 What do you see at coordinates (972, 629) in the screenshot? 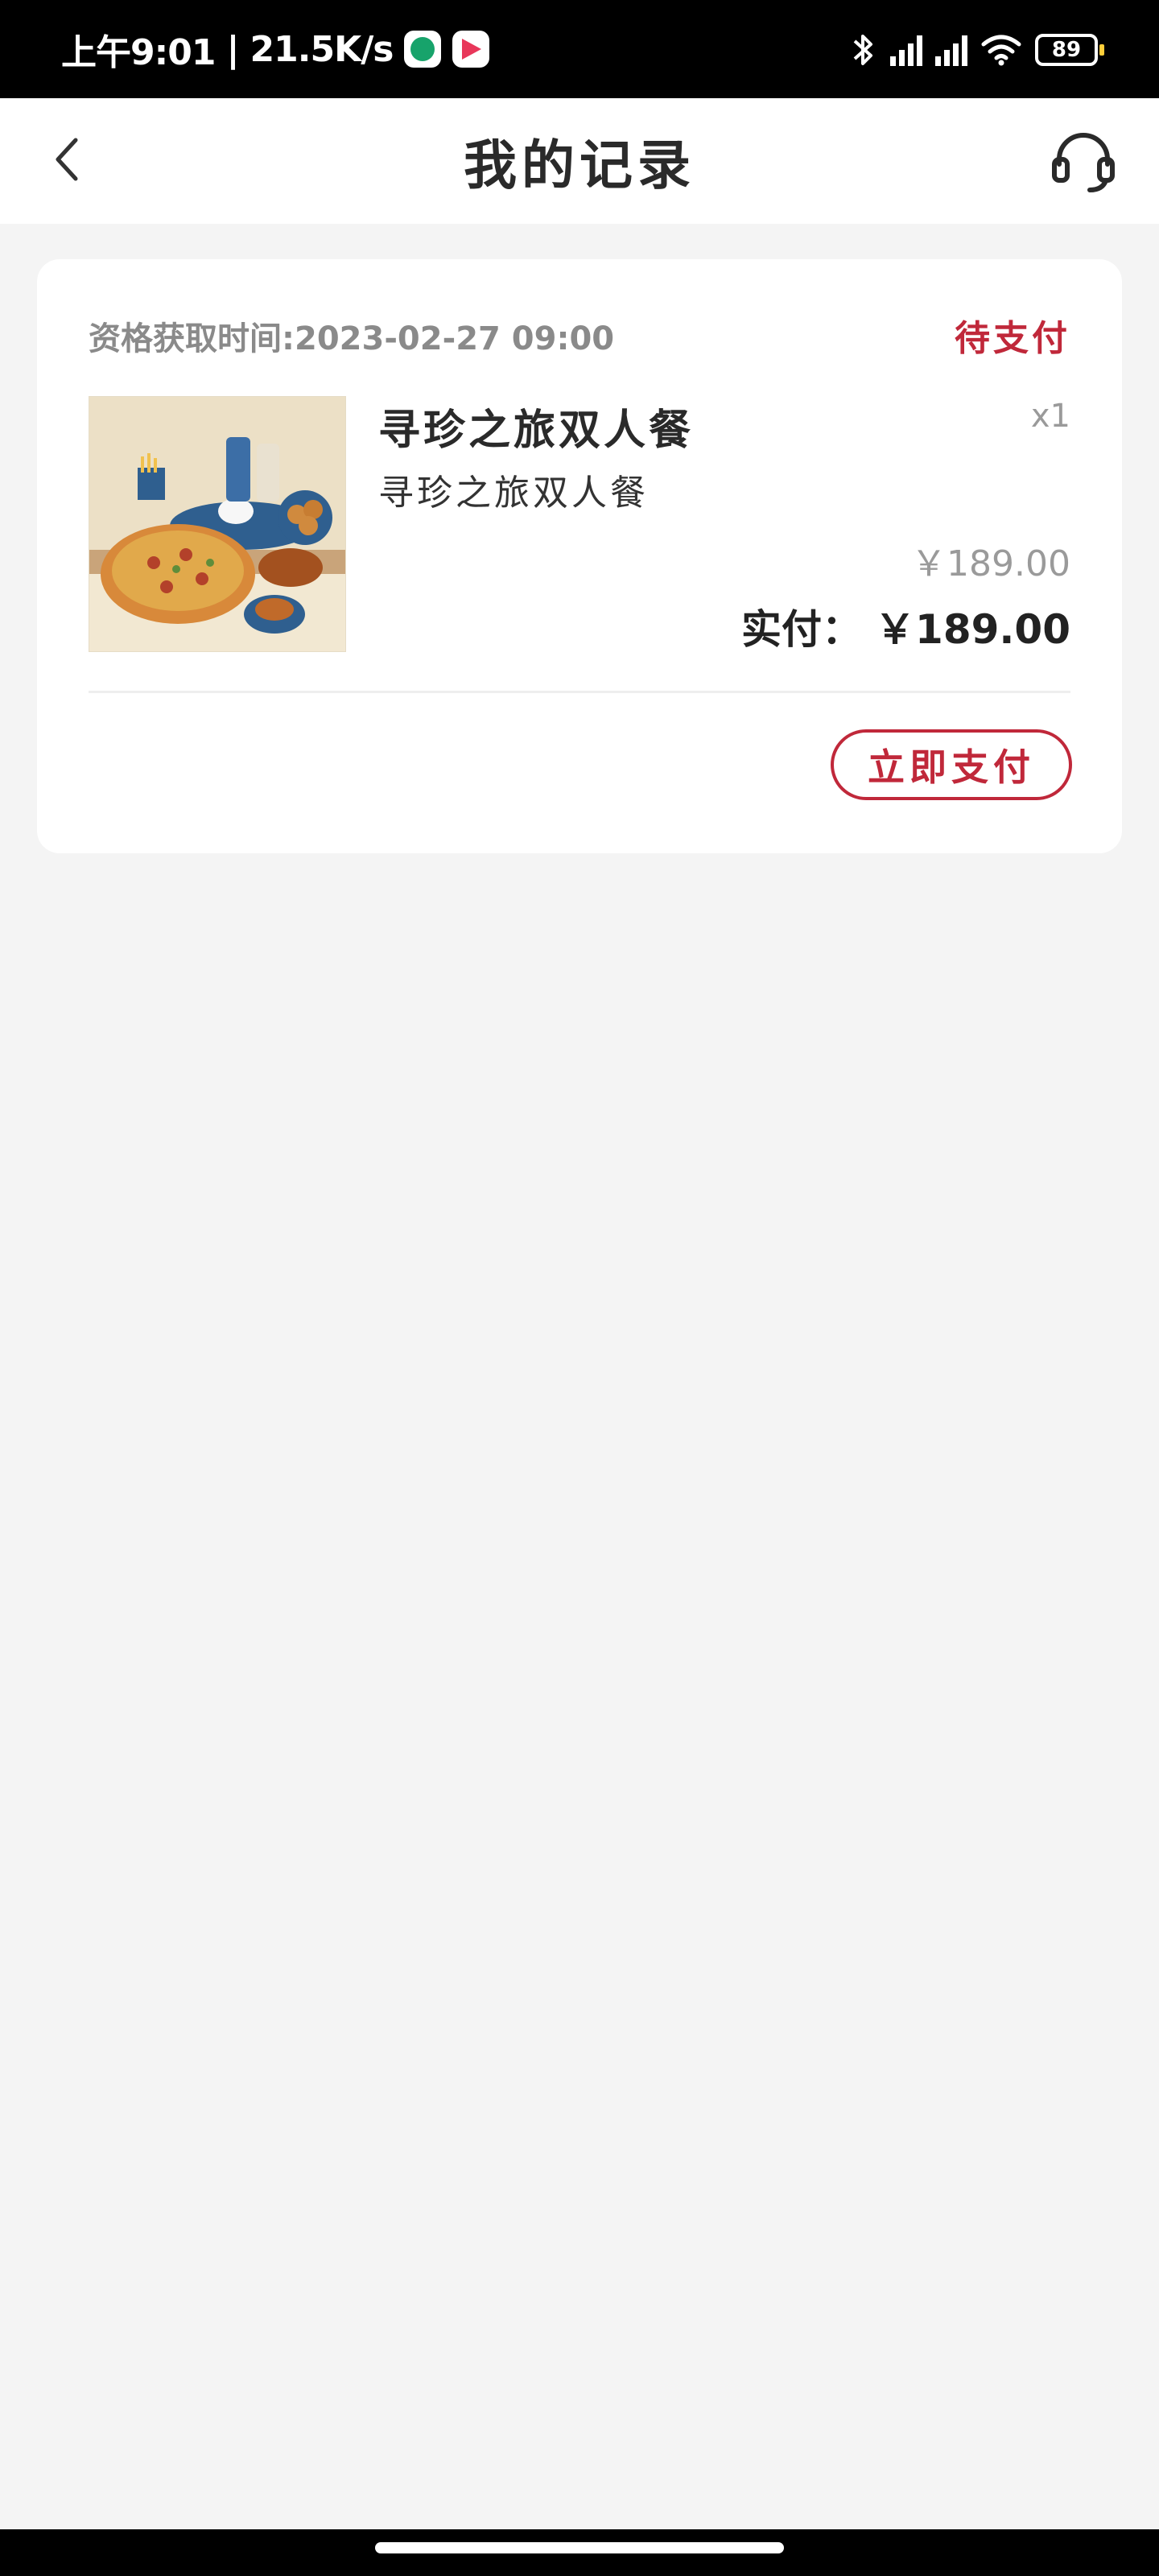
I see `paid-amount: ￥189.00` at bounding box center [972, 629].